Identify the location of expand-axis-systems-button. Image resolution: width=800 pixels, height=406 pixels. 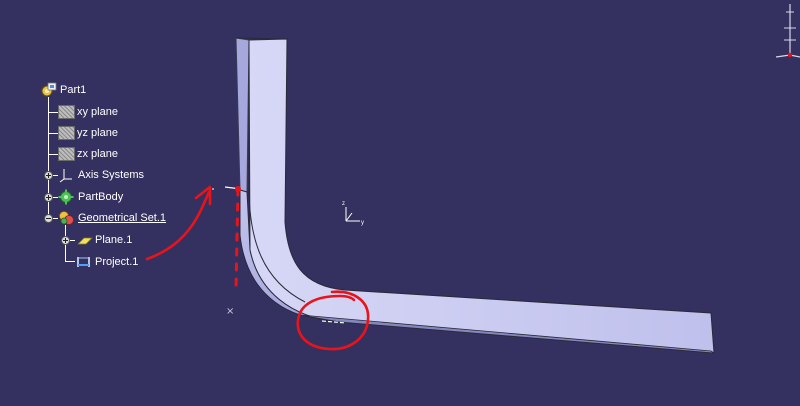
(48, 175).